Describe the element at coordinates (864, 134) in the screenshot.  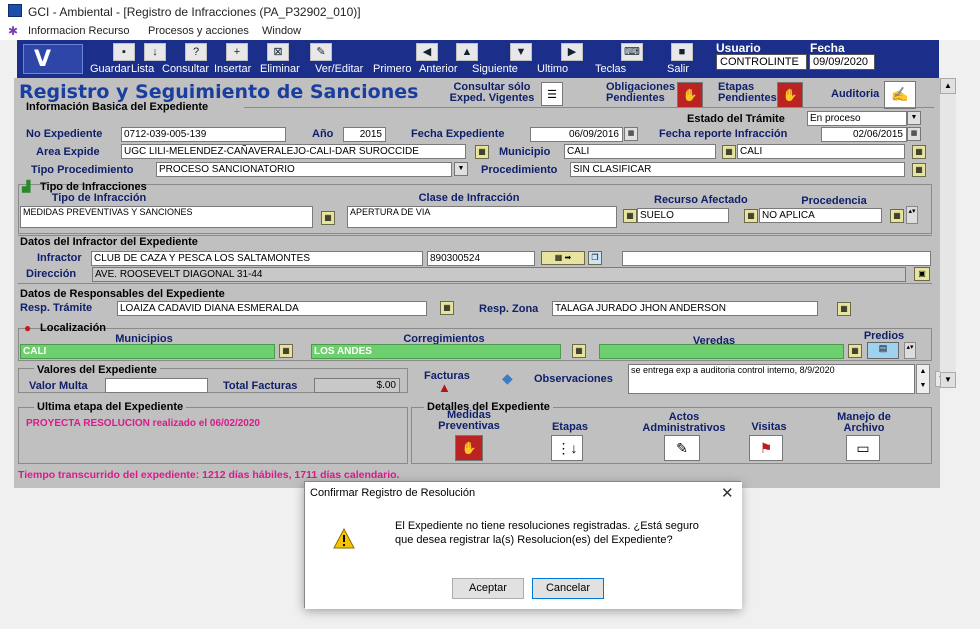
I see `fecha-reporte-field: 02/06/2015` at that location.